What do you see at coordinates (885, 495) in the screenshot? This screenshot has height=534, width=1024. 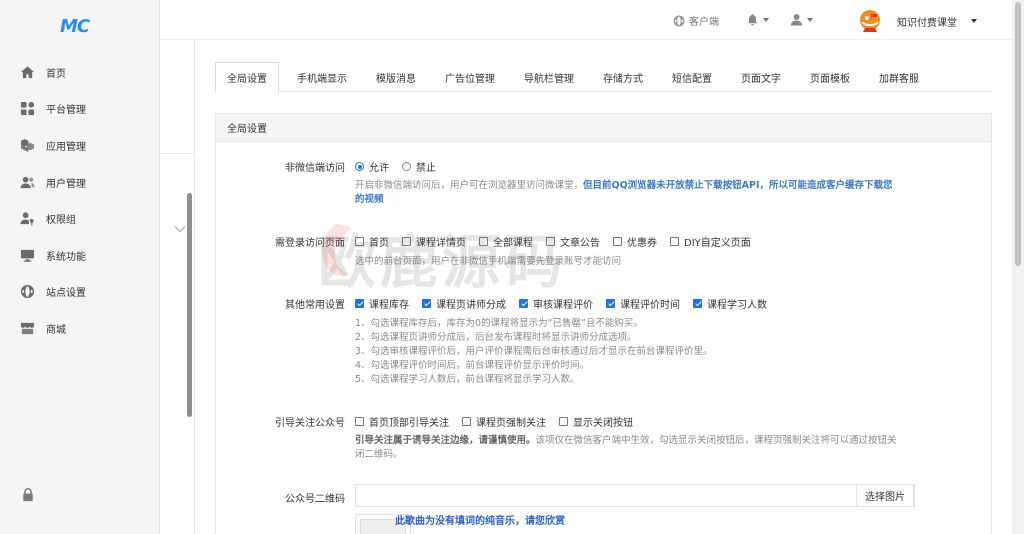 I see `choose-image-button: 选择图片` at bounding box center [885, 495].